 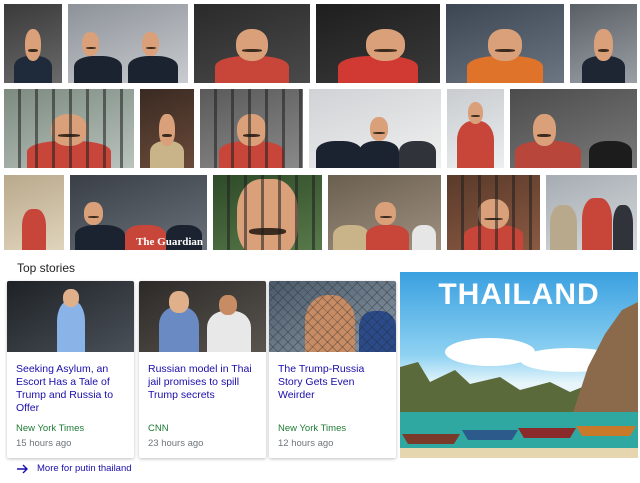 I want to click on thailand-image: THAILAND, so click(x=519, y=365).